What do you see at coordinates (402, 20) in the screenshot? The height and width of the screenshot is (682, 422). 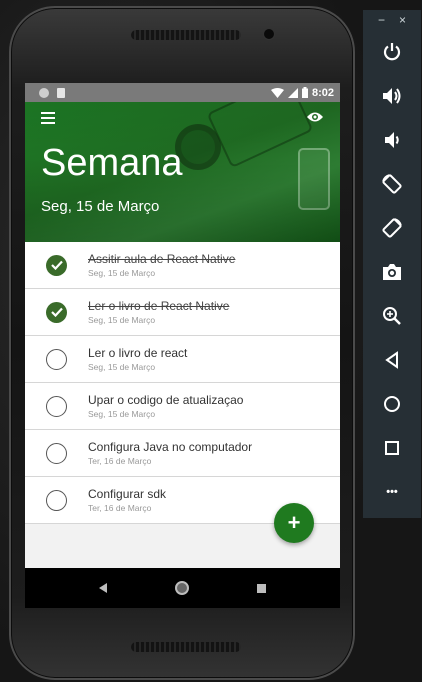 I see `close-button: ×` at bounding box center [402, 20].